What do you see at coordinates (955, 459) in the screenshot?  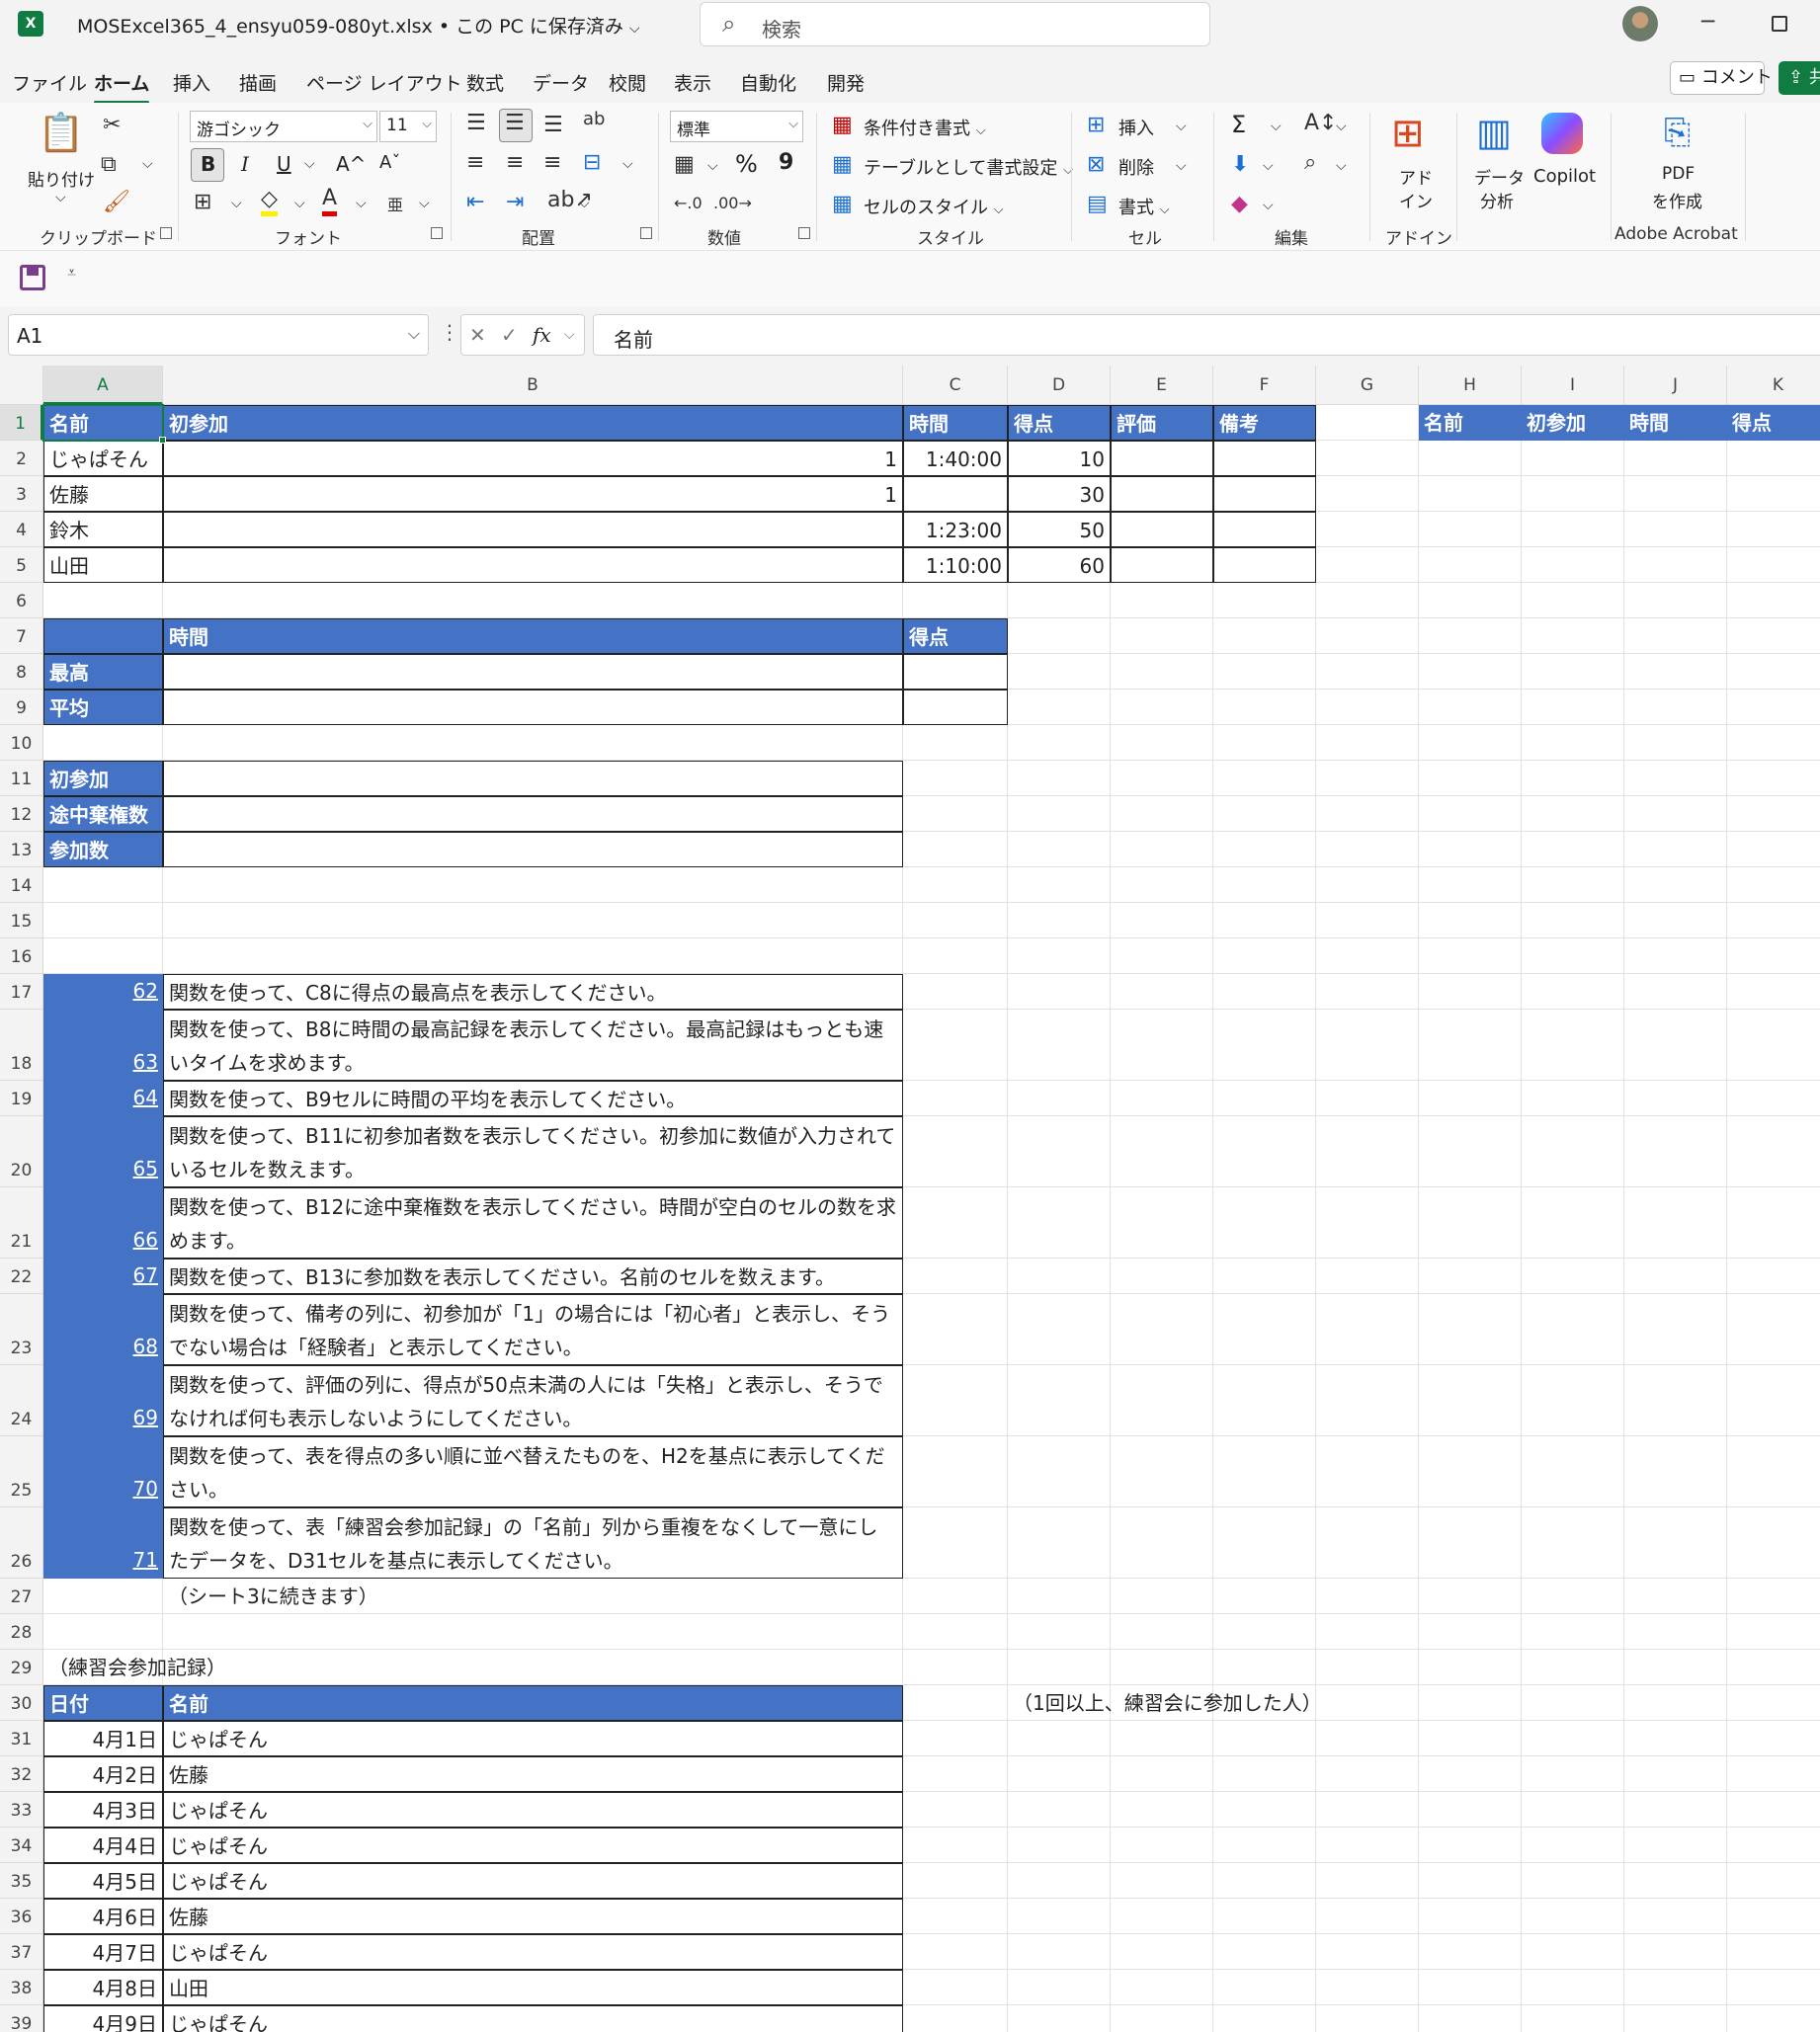 I see `record-time: 1:40:00` at bounding box center [955, 459].